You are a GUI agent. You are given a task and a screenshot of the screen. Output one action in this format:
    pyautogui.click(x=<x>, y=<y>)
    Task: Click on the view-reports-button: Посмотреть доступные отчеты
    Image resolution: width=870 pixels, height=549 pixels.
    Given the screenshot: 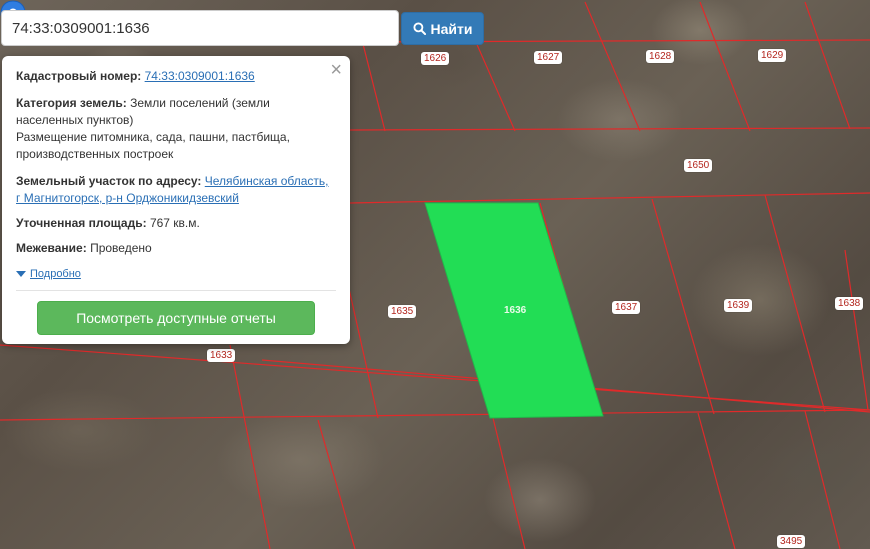 What is the action you would take?
    pyautogui.click(x=176, y=318)
    